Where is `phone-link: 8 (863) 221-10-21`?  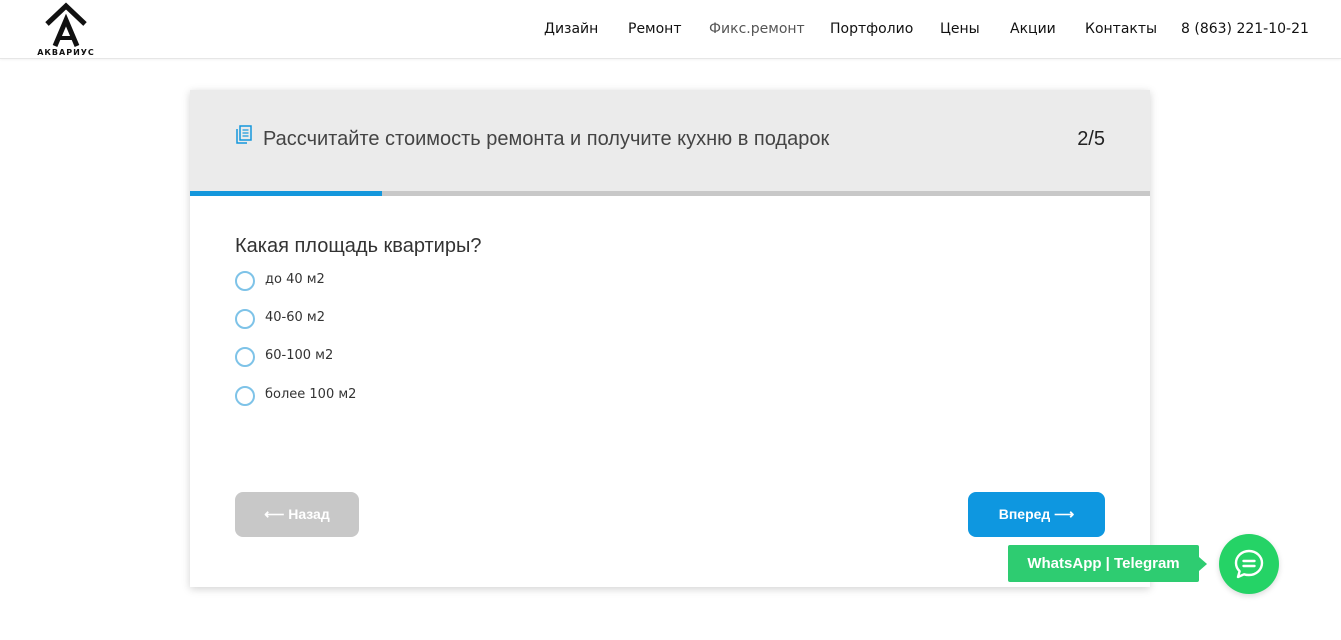
phone-link: 8 (863) 221-10-21 is located at coordinates (1245, 29).